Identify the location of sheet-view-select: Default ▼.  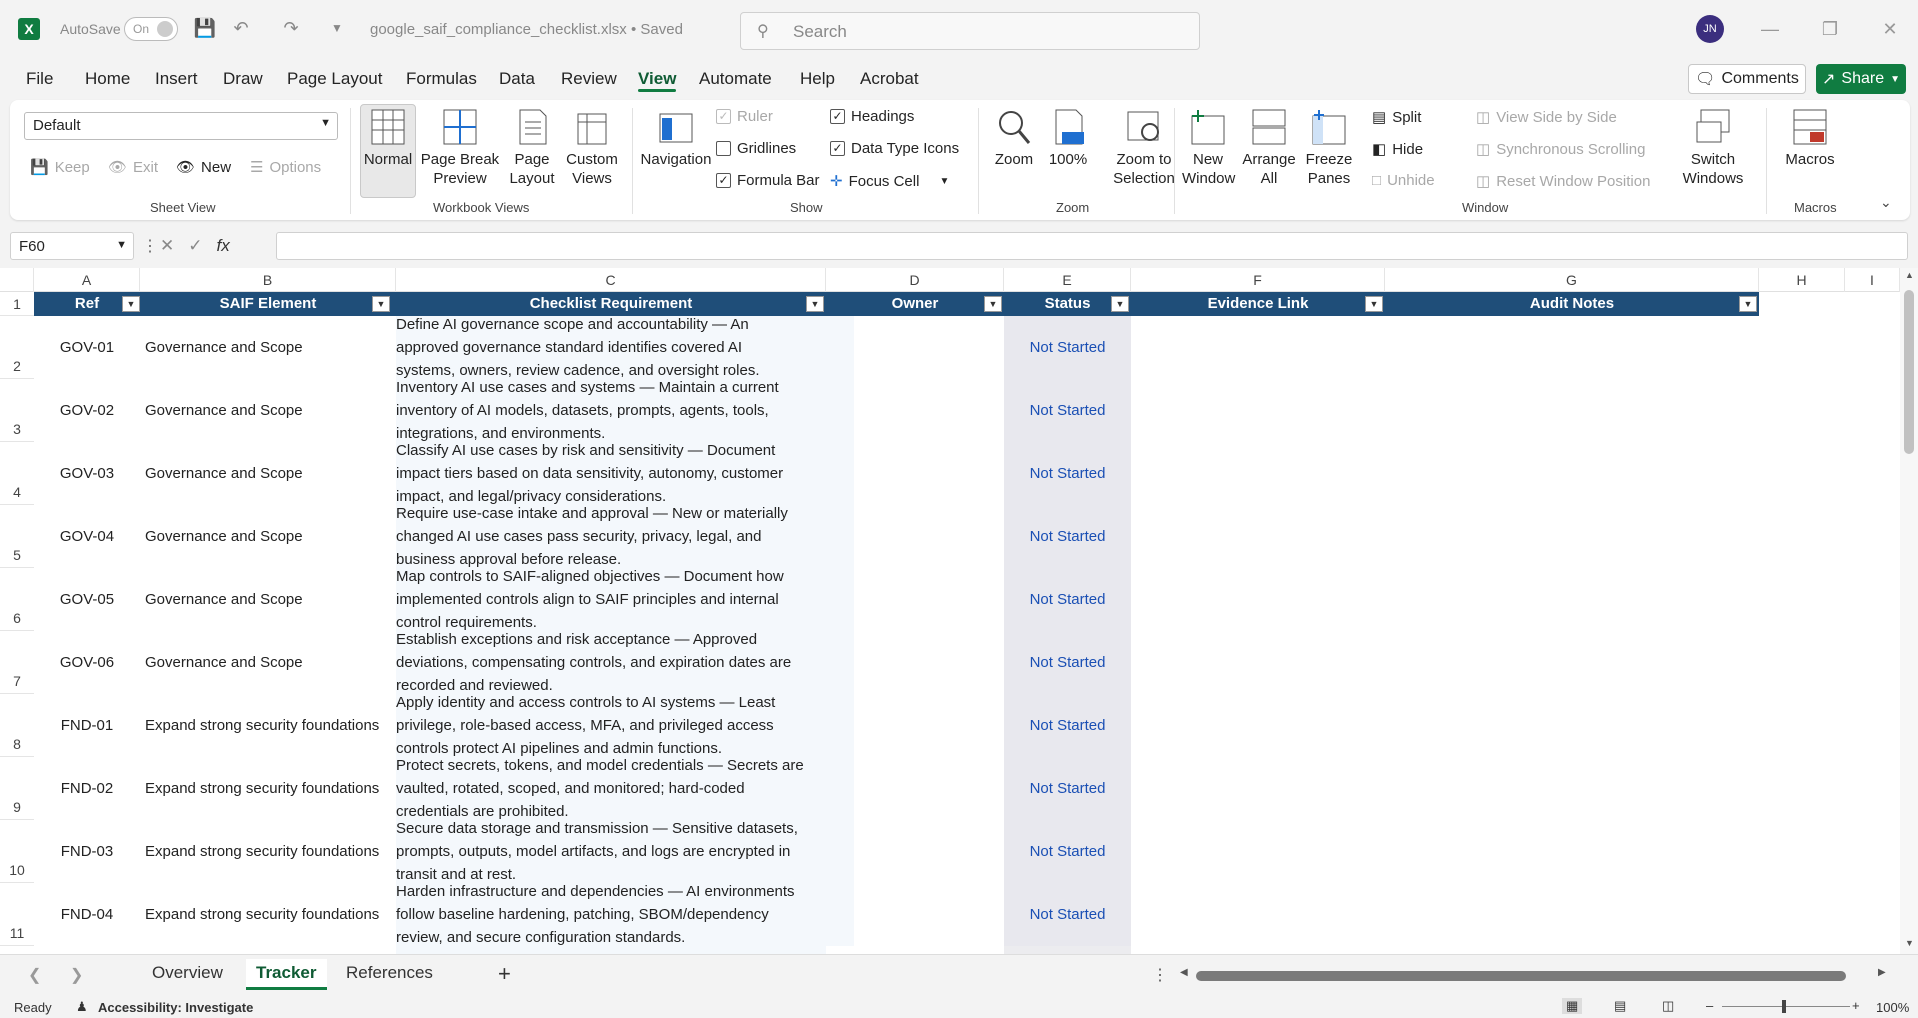
(181, 126).